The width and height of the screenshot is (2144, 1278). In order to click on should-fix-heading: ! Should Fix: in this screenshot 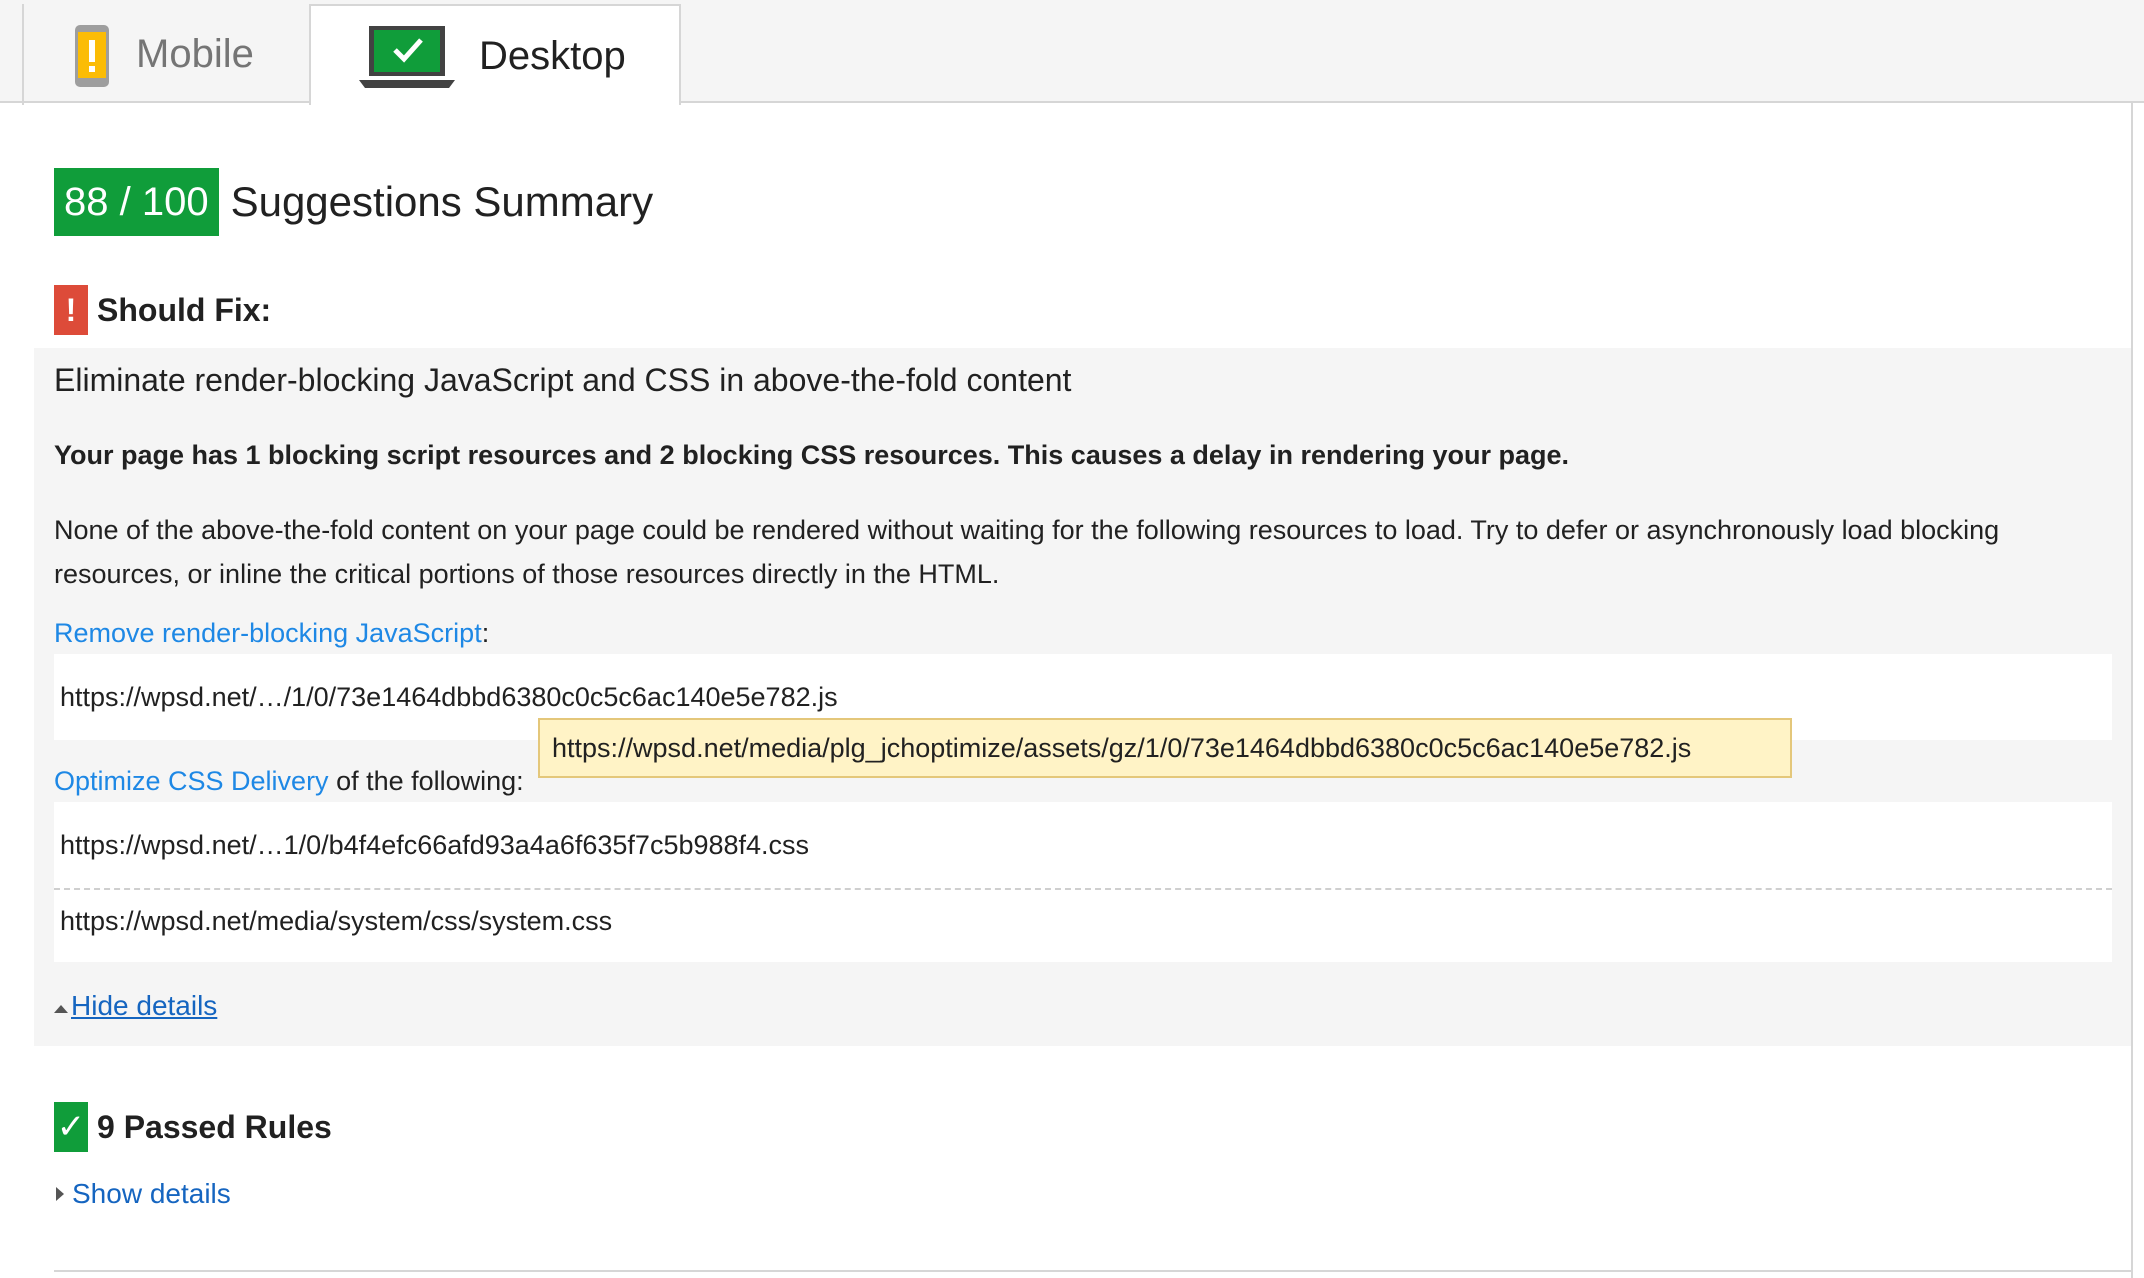, I will do `click(162, 310)`.